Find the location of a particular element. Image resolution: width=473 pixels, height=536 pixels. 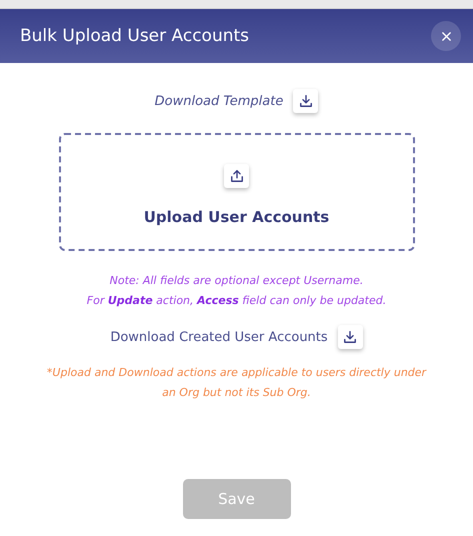

download-template-label: Download Template is located at coordinates (219, 101).